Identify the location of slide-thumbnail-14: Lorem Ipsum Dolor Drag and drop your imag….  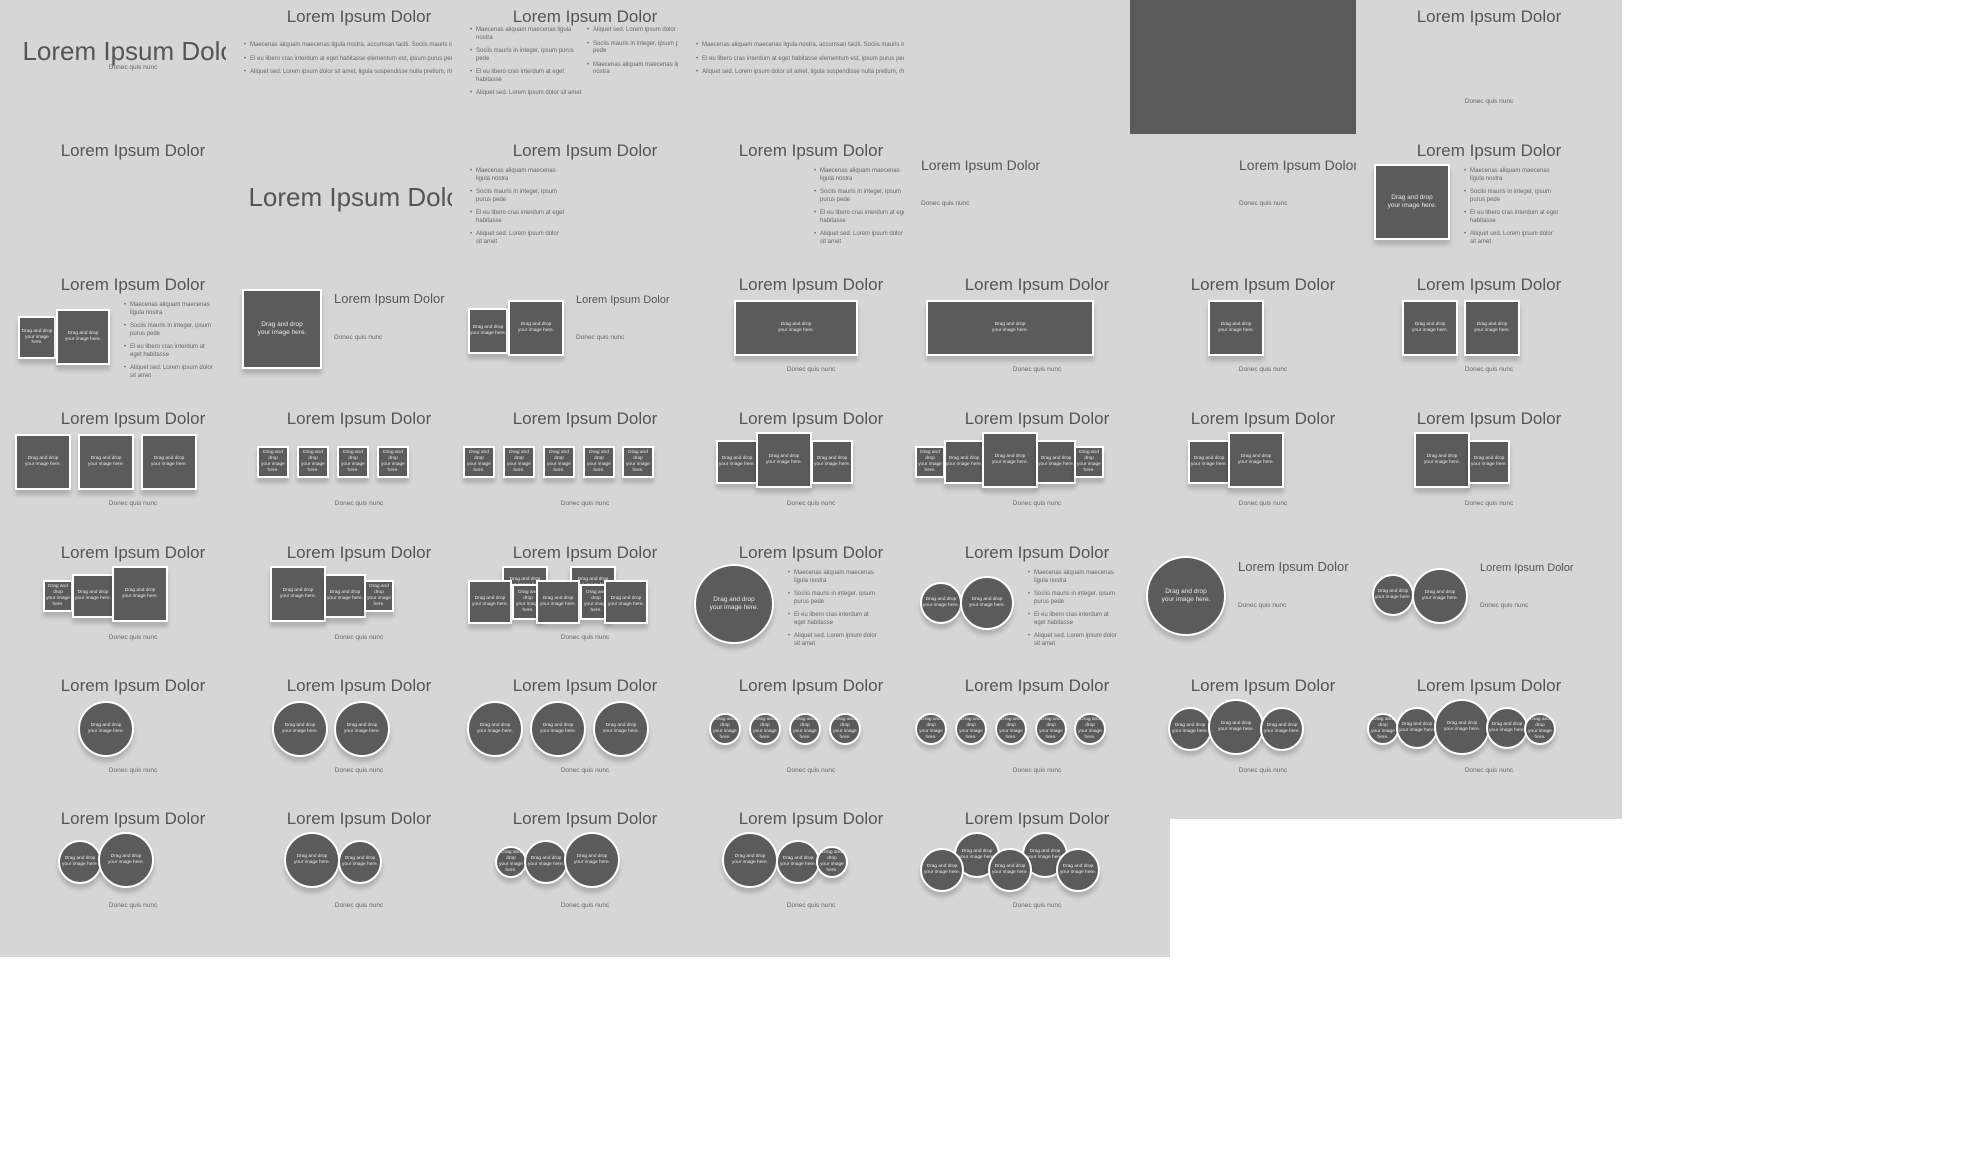
(1489, 209).